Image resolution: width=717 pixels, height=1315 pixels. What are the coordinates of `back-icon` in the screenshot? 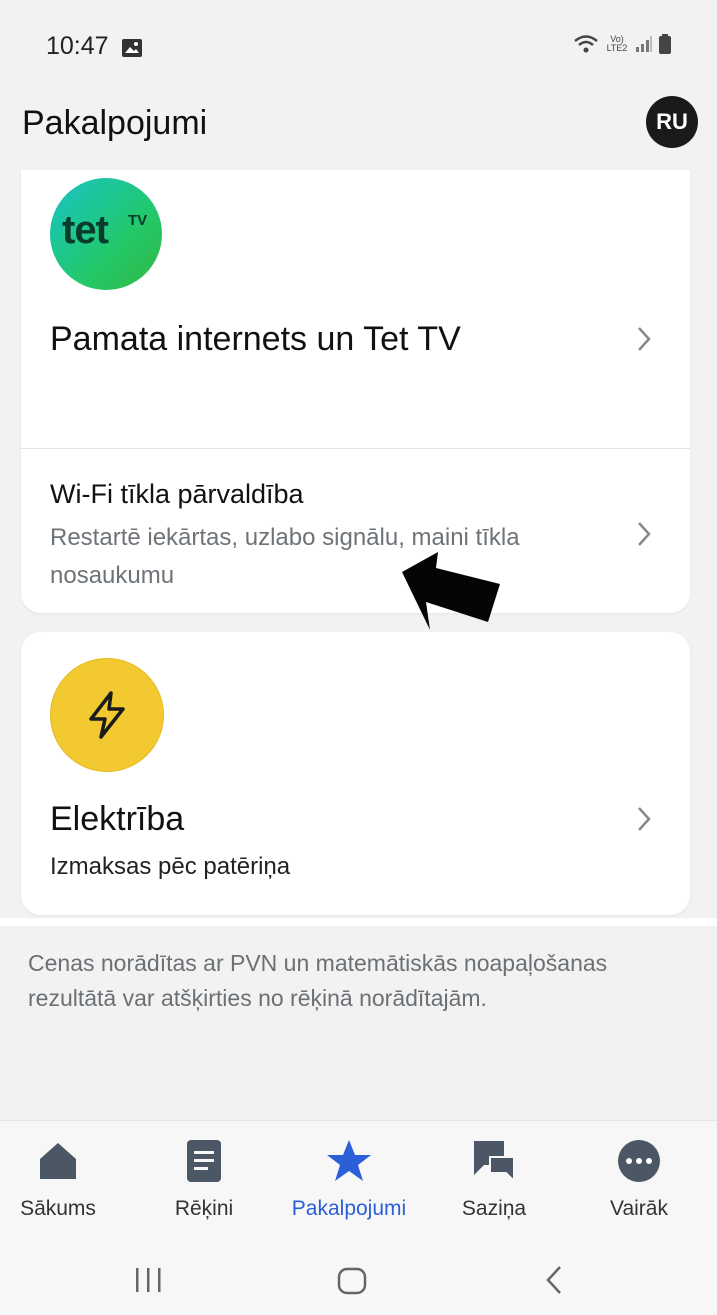 It's located at (554, 1280).